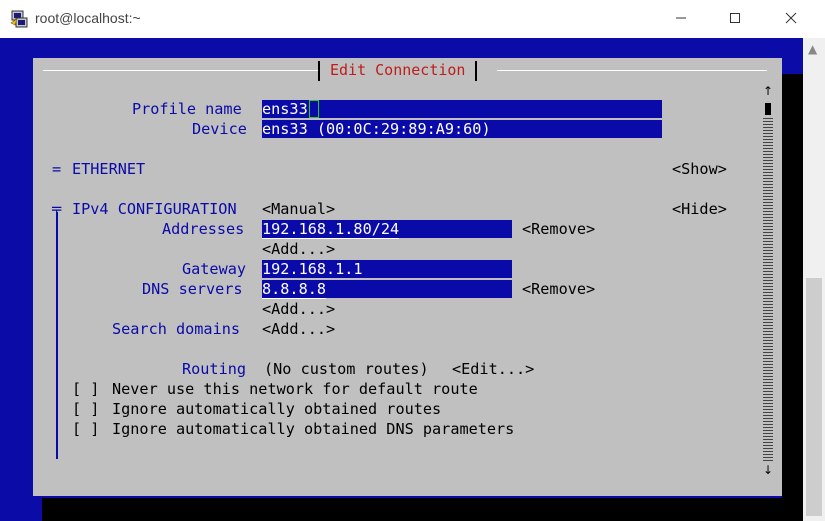 The image size is (825, 521). I want to click on terminal-shadow-bottom, so click(422, 509).